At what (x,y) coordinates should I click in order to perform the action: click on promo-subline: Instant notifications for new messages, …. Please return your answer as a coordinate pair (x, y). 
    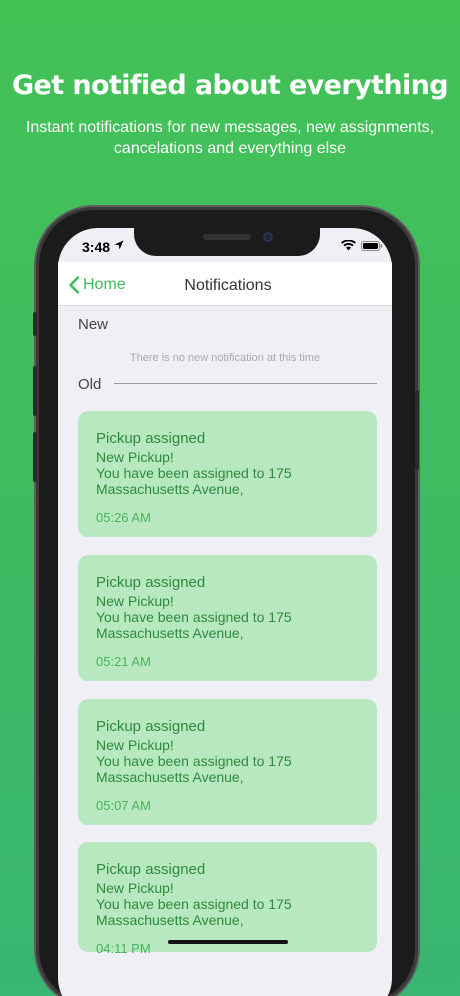
    Looking at the image, I should click on (230, 138).